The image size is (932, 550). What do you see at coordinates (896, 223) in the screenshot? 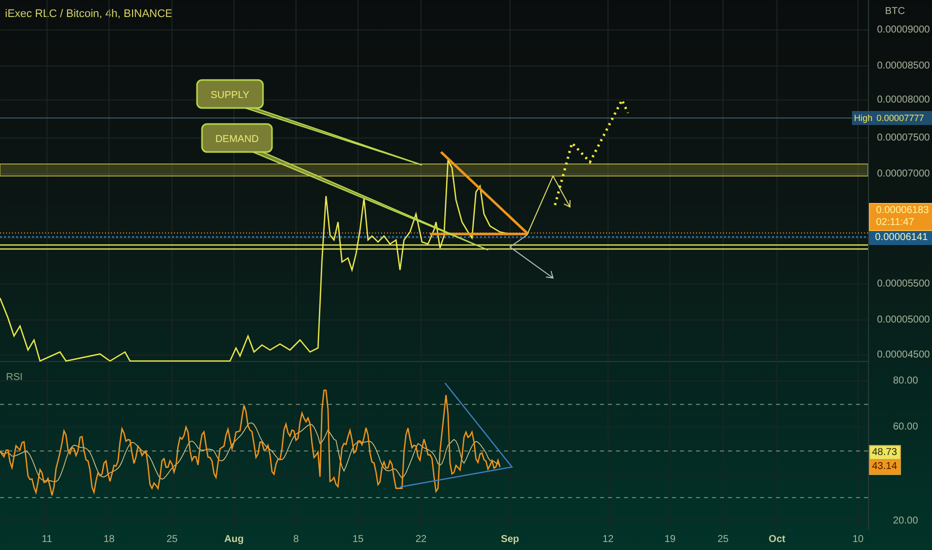
I see `bar-countdown: 02:11:47` at bounding box center [896, 223].